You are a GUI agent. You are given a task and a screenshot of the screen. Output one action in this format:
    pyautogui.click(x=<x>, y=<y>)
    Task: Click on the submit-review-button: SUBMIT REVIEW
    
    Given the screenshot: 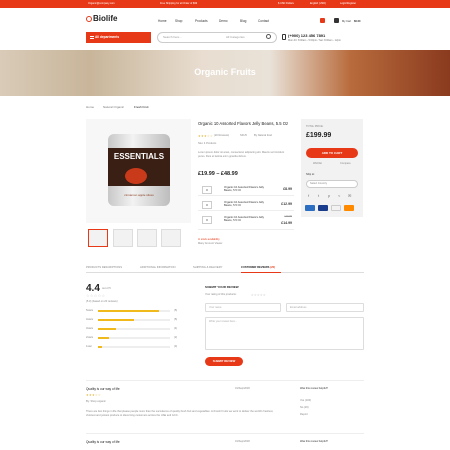 What is the action you would take?
    pyautogui.click(x=224, y=361)
    